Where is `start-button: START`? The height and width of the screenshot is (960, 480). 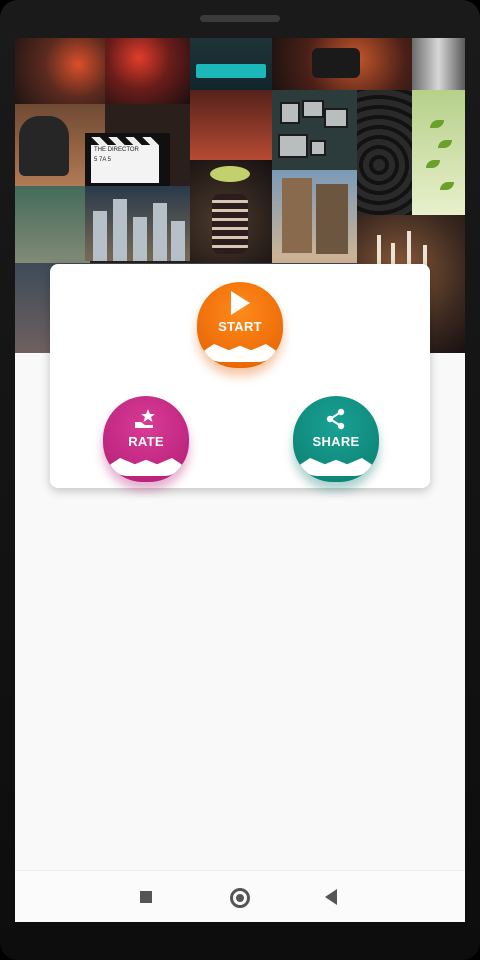 start-button: START is located at coordinates (240, 325).